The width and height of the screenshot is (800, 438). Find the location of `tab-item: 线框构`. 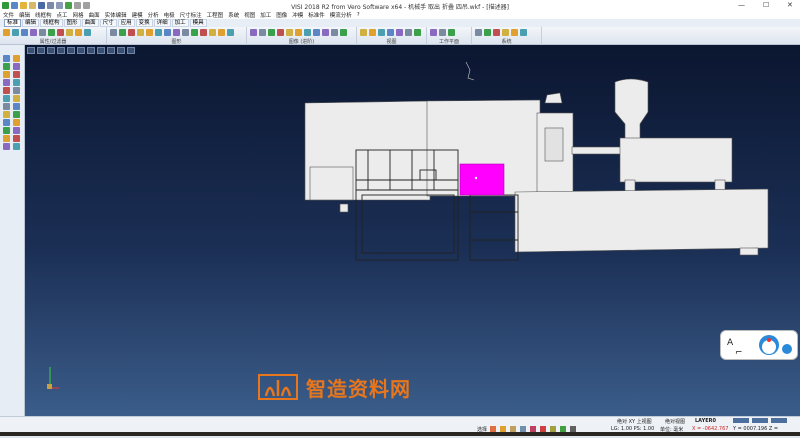

tab-item: 线框构 is located at coordinates (51, 23).